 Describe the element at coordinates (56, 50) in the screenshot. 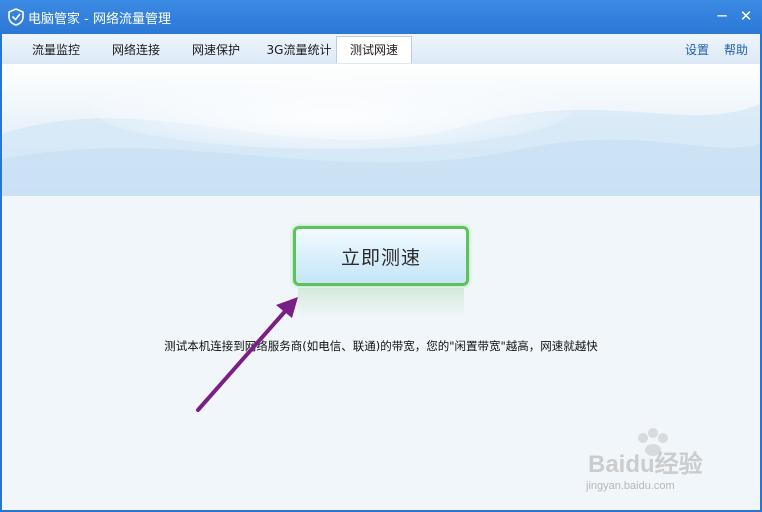

I see `tab-traffic-monitor: 流量监控` at that location.